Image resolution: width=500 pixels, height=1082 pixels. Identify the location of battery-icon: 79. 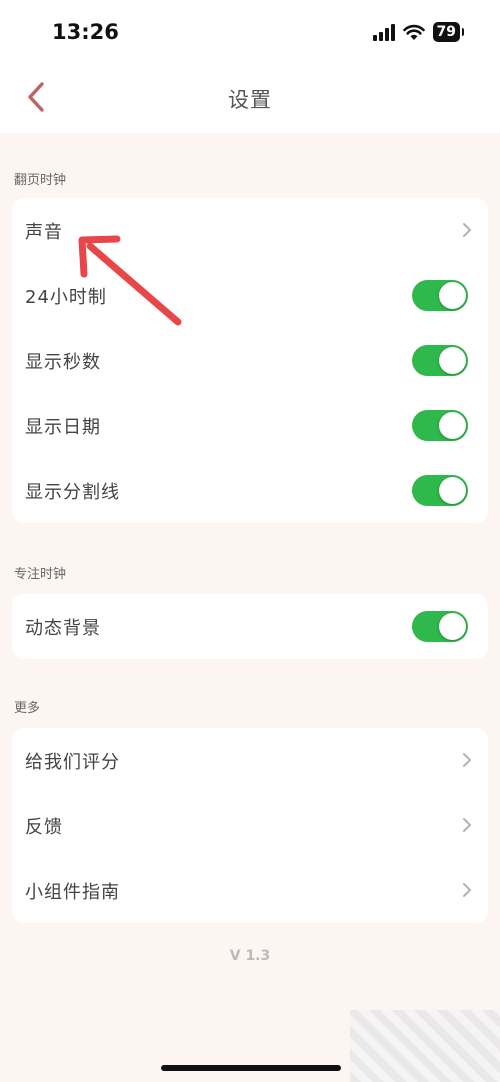
(448, 32).